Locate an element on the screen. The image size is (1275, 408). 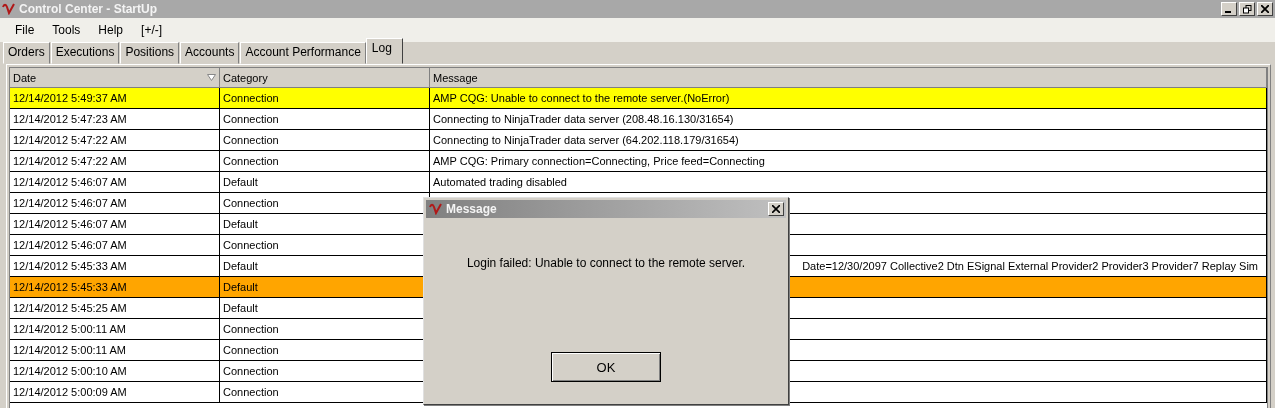
tab: Positions is located at coordinates (150, 53).